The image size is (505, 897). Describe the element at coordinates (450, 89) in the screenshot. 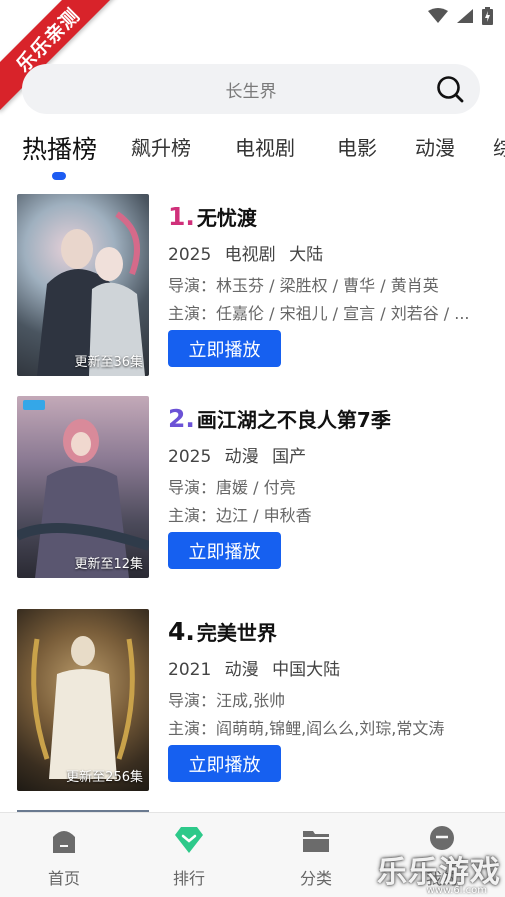

I see `search-icon` at that location.